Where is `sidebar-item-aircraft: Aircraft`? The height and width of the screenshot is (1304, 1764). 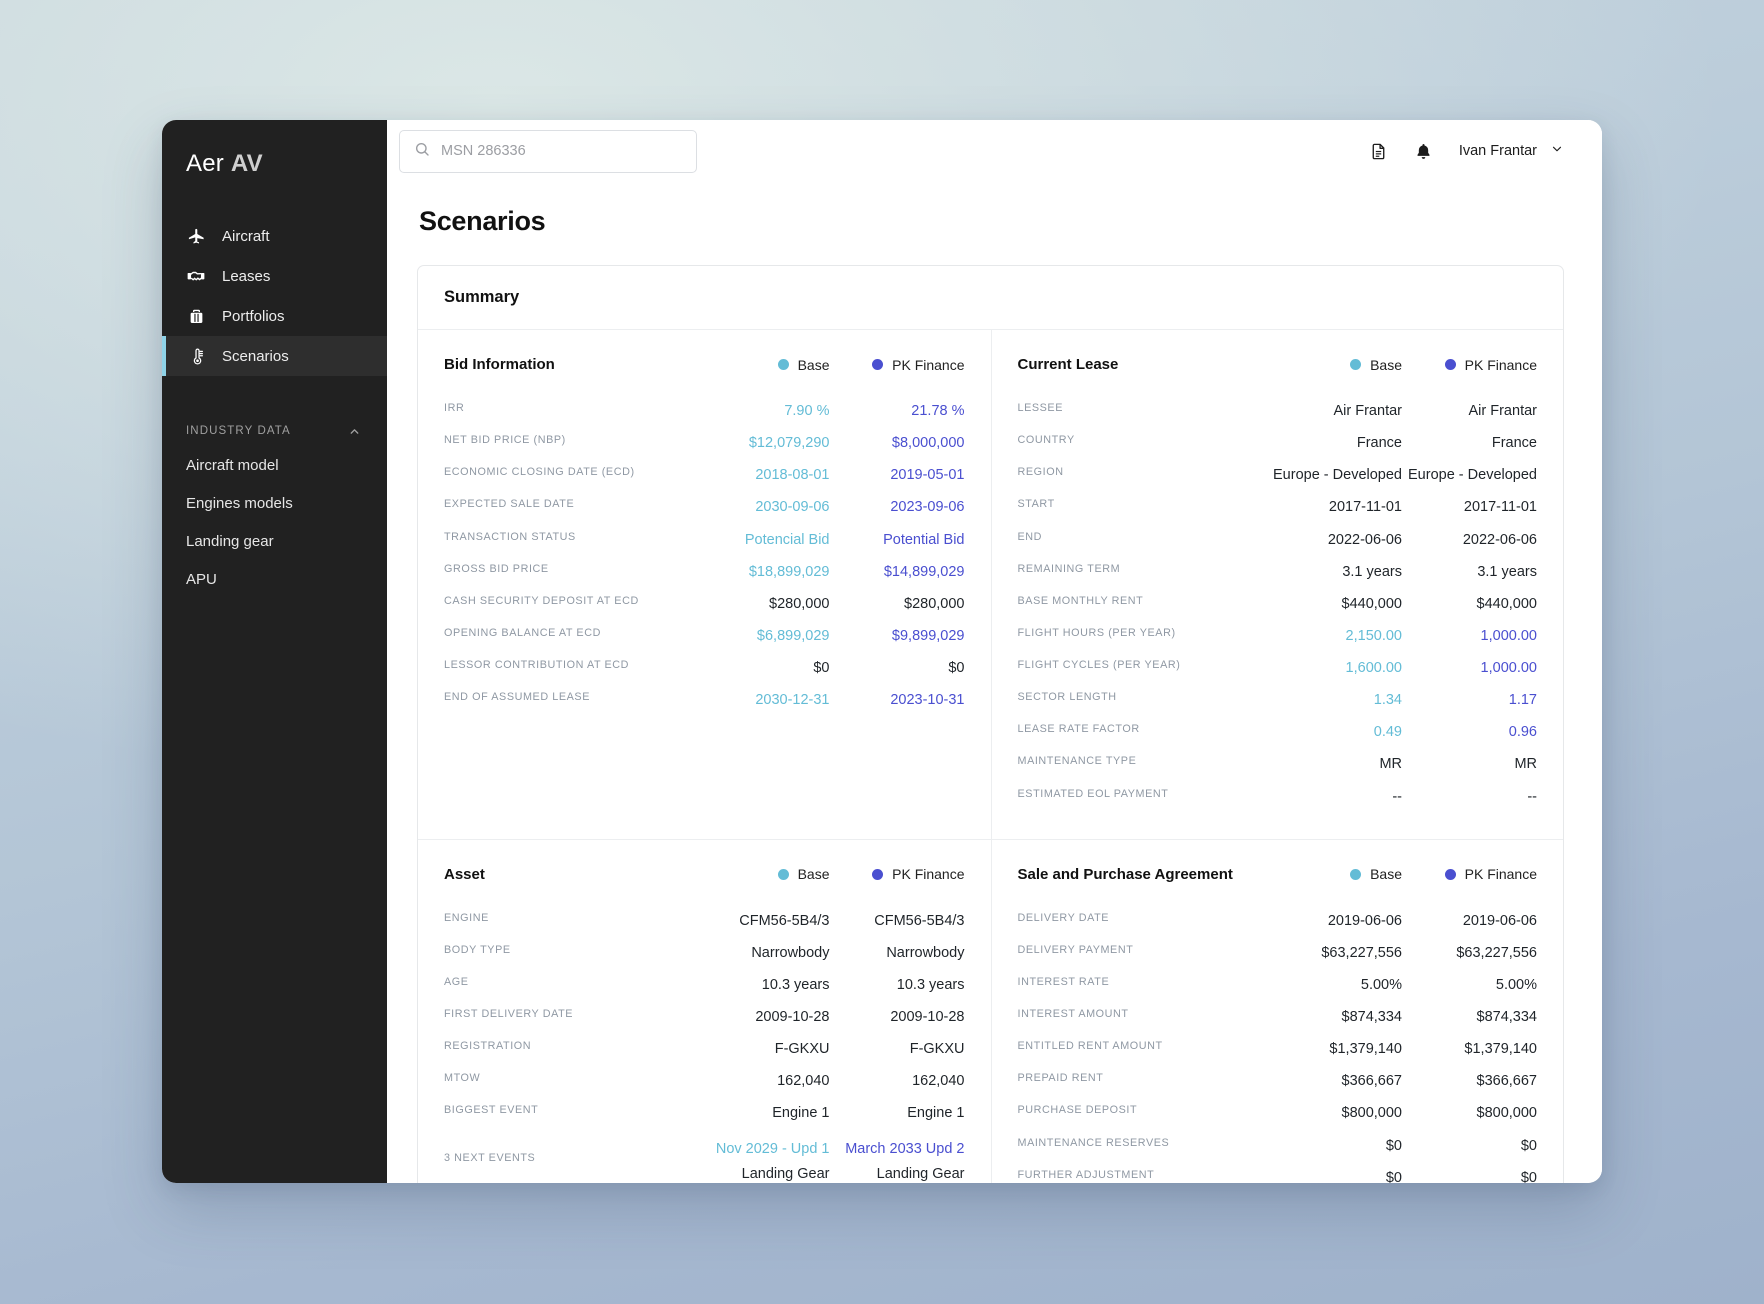
sidebar-item-aircraft: Aircraft is located at coordinates (274, 236).